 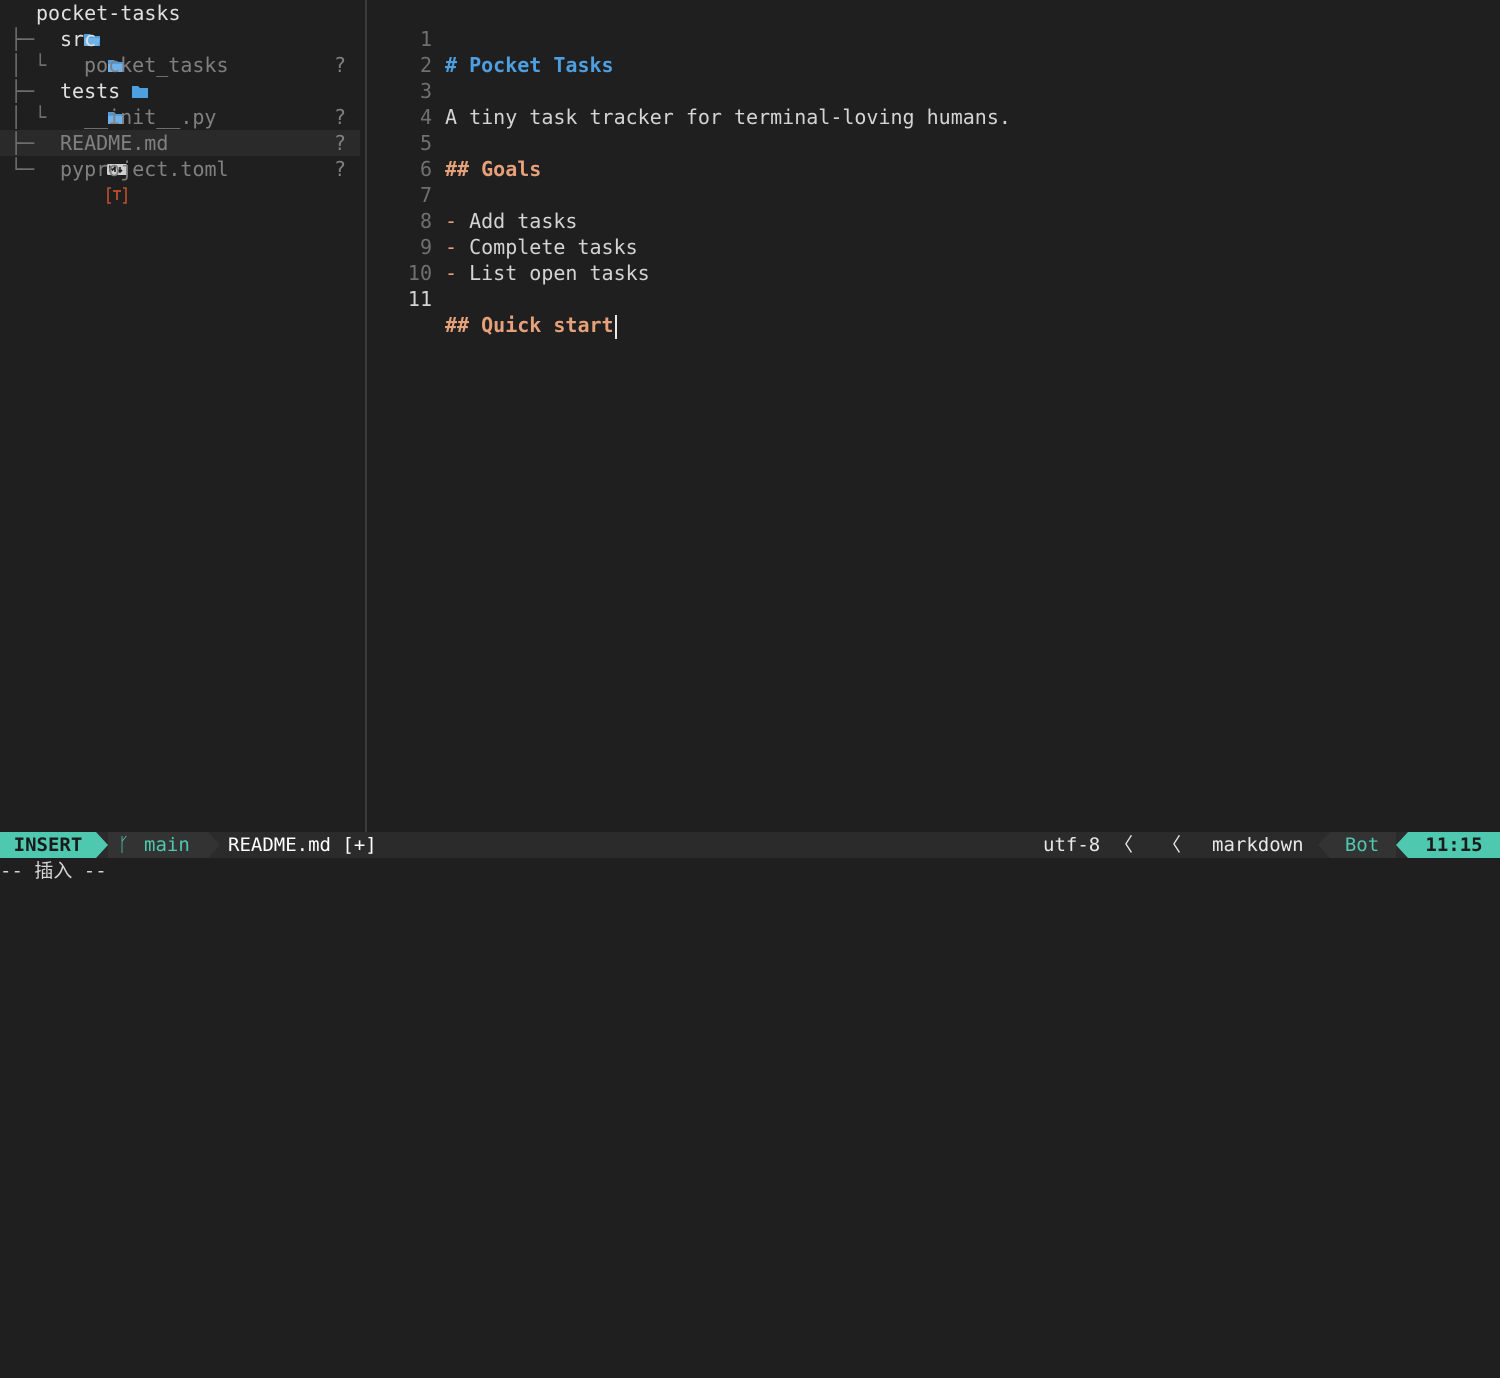 I want to click on mode-indicator: INSERT, so click(x=48, y=845).